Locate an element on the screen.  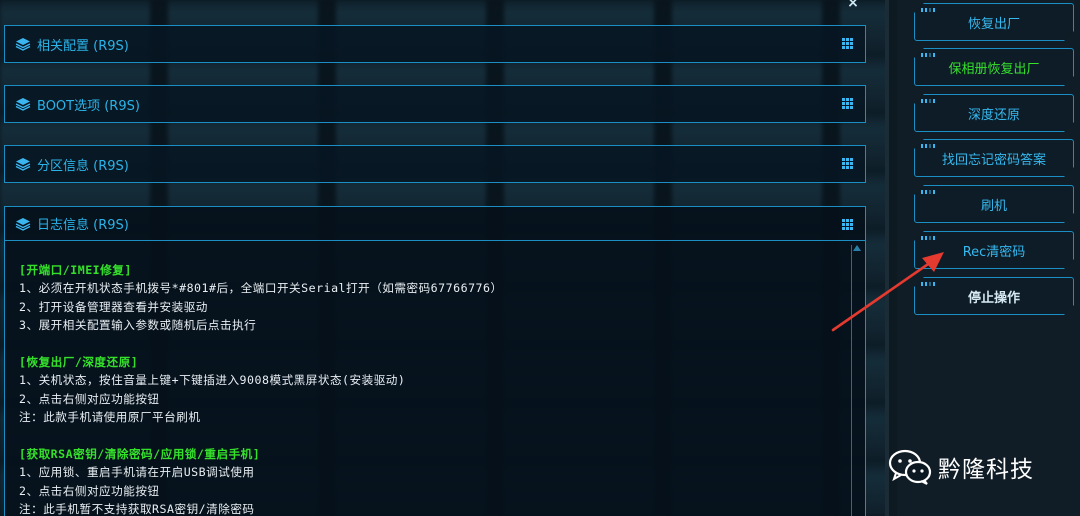
annotation-arrow-icon is located at coordinates (887, 292).